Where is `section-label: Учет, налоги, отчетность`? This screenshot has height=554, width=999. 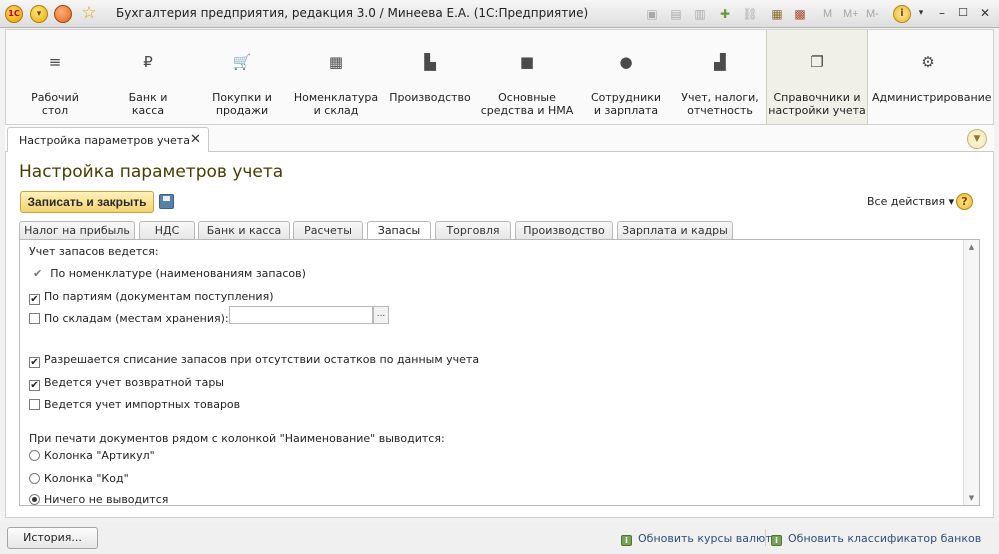 section-label: Учет, налоги, отчетность is located at coordinates (720, 104).